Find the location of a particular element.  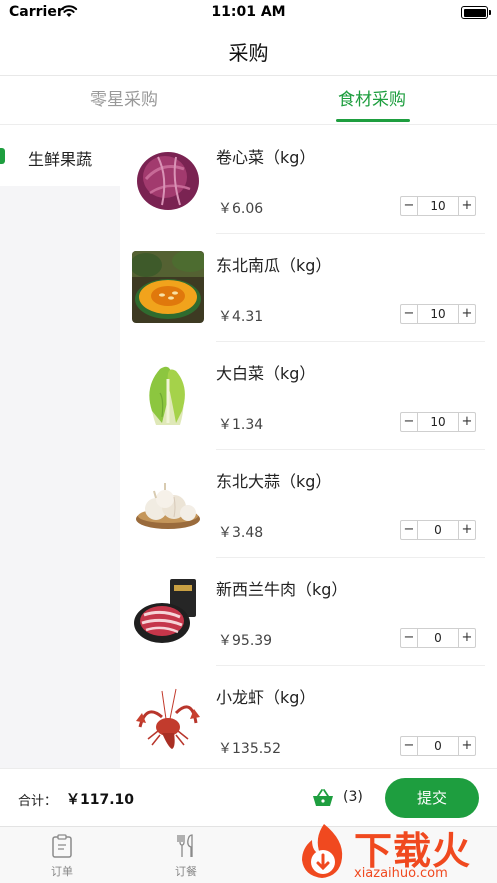

active-category-marker is located at coordinates (2, 156).